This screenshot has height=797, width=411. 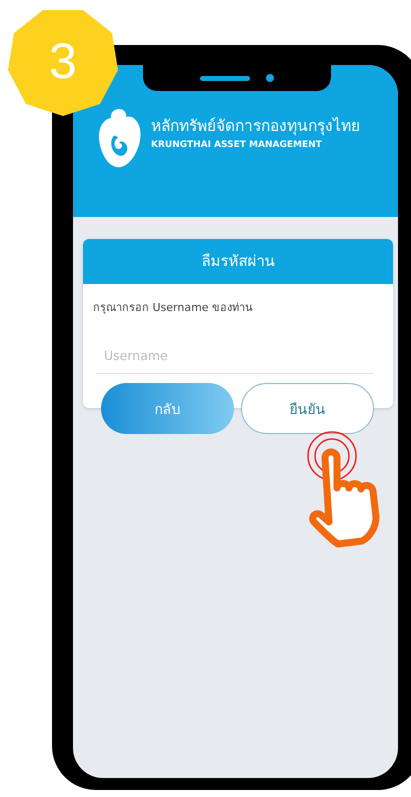 What do you see at coordinates (173, 308) in the screenshot?
I see `prompt-text: กรุณากรอก Username ของท่าน` at bounding box center [173, 308].